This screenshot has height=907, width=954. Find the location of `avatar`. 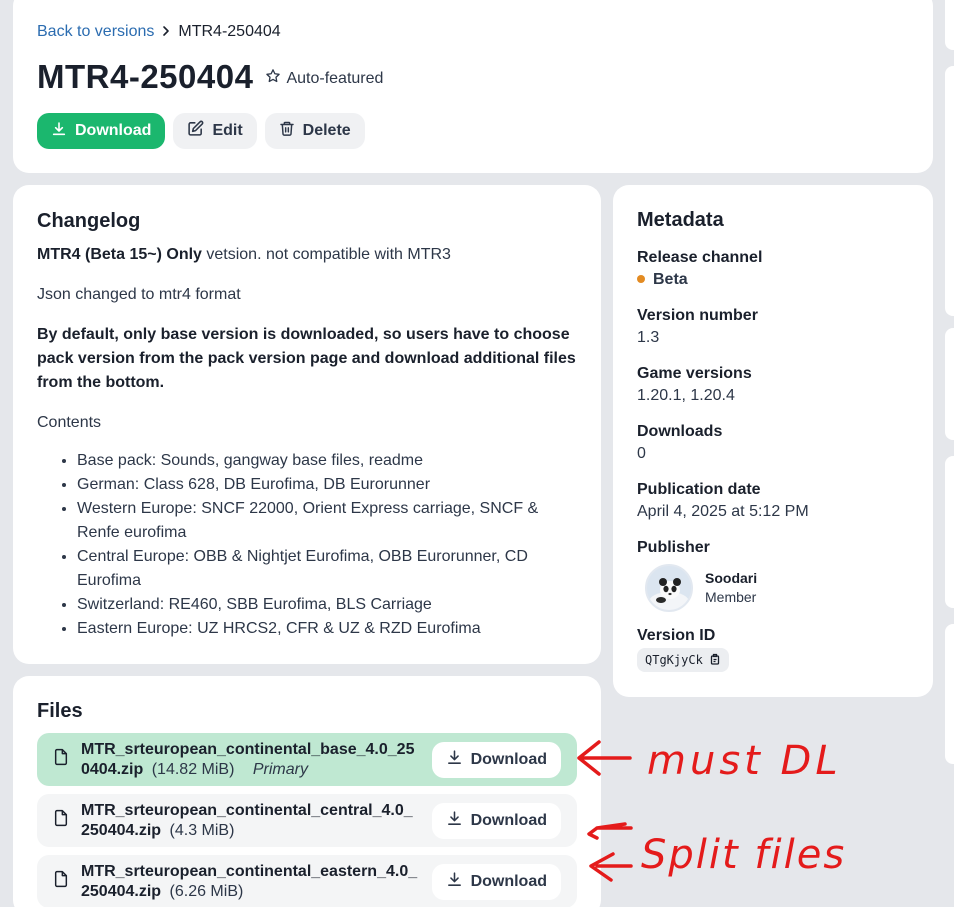

avatar is located at coordinates (669, 588).